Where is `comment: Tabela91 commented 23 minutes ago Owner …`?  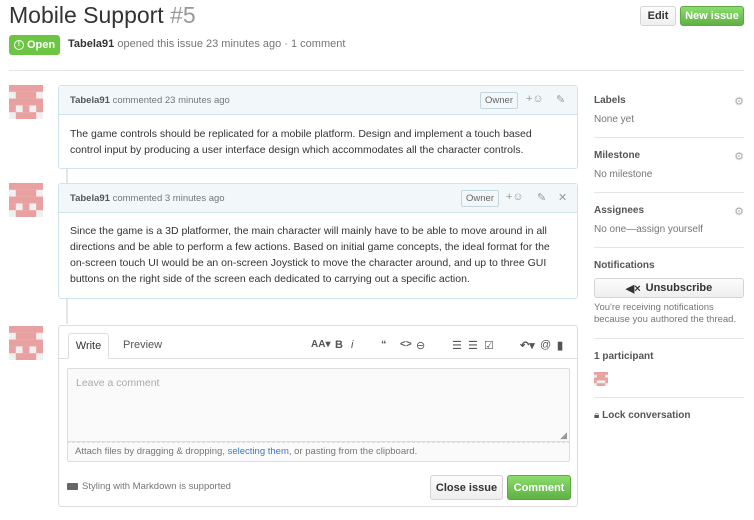 comment: Tabela91 commented 23 minutes ago Owner … is located at coordinates (318, 127).